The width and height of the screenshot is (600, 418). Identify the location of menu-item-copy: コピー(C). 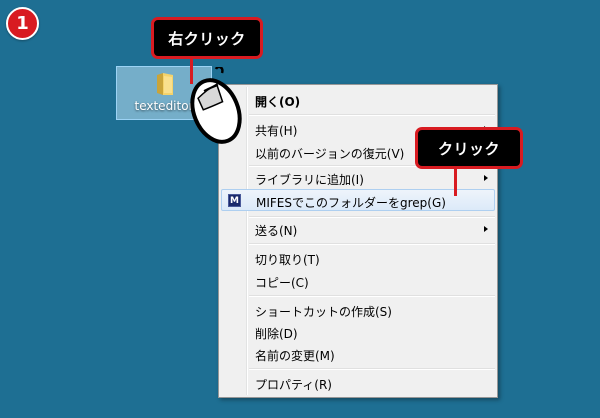
(358, 281).